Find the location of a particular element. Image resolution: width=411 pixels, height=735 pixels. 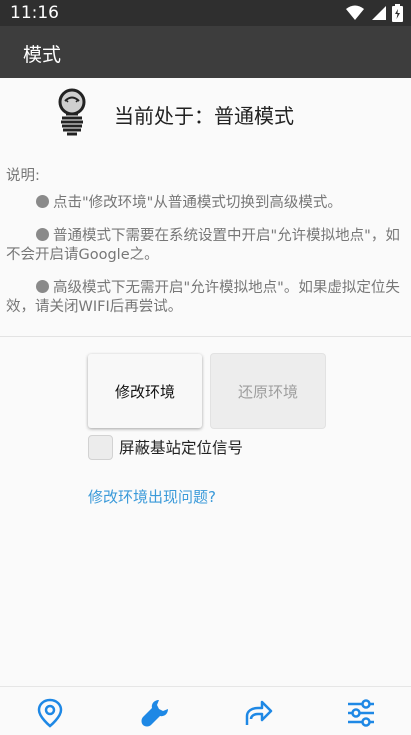

divider is located at coordinates (205, 336).